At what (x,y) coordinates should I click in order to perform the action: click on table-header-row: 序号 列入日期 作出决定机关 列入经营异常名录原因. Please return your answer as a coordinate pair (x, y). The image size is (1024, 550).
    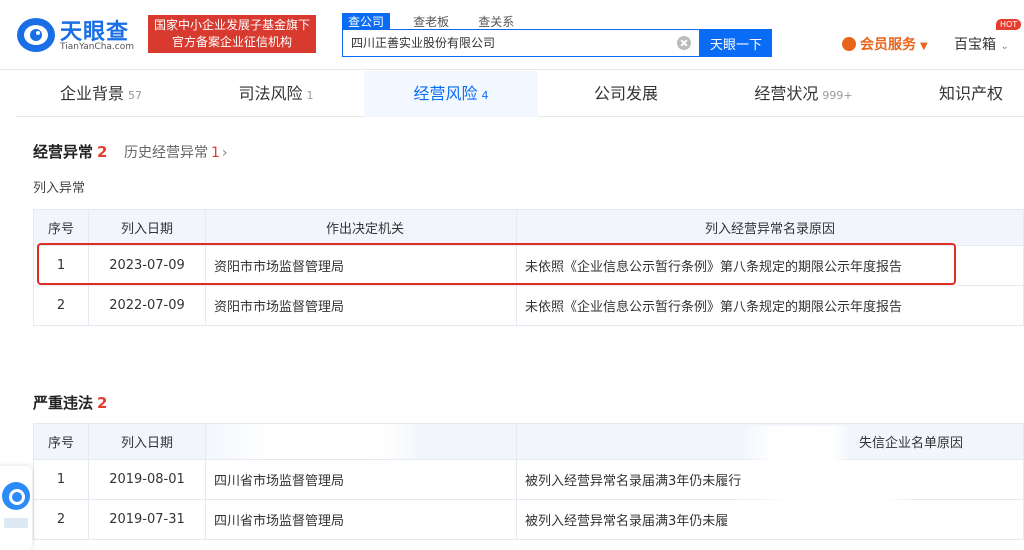
    Looking at the image, I should click on (528, 227).